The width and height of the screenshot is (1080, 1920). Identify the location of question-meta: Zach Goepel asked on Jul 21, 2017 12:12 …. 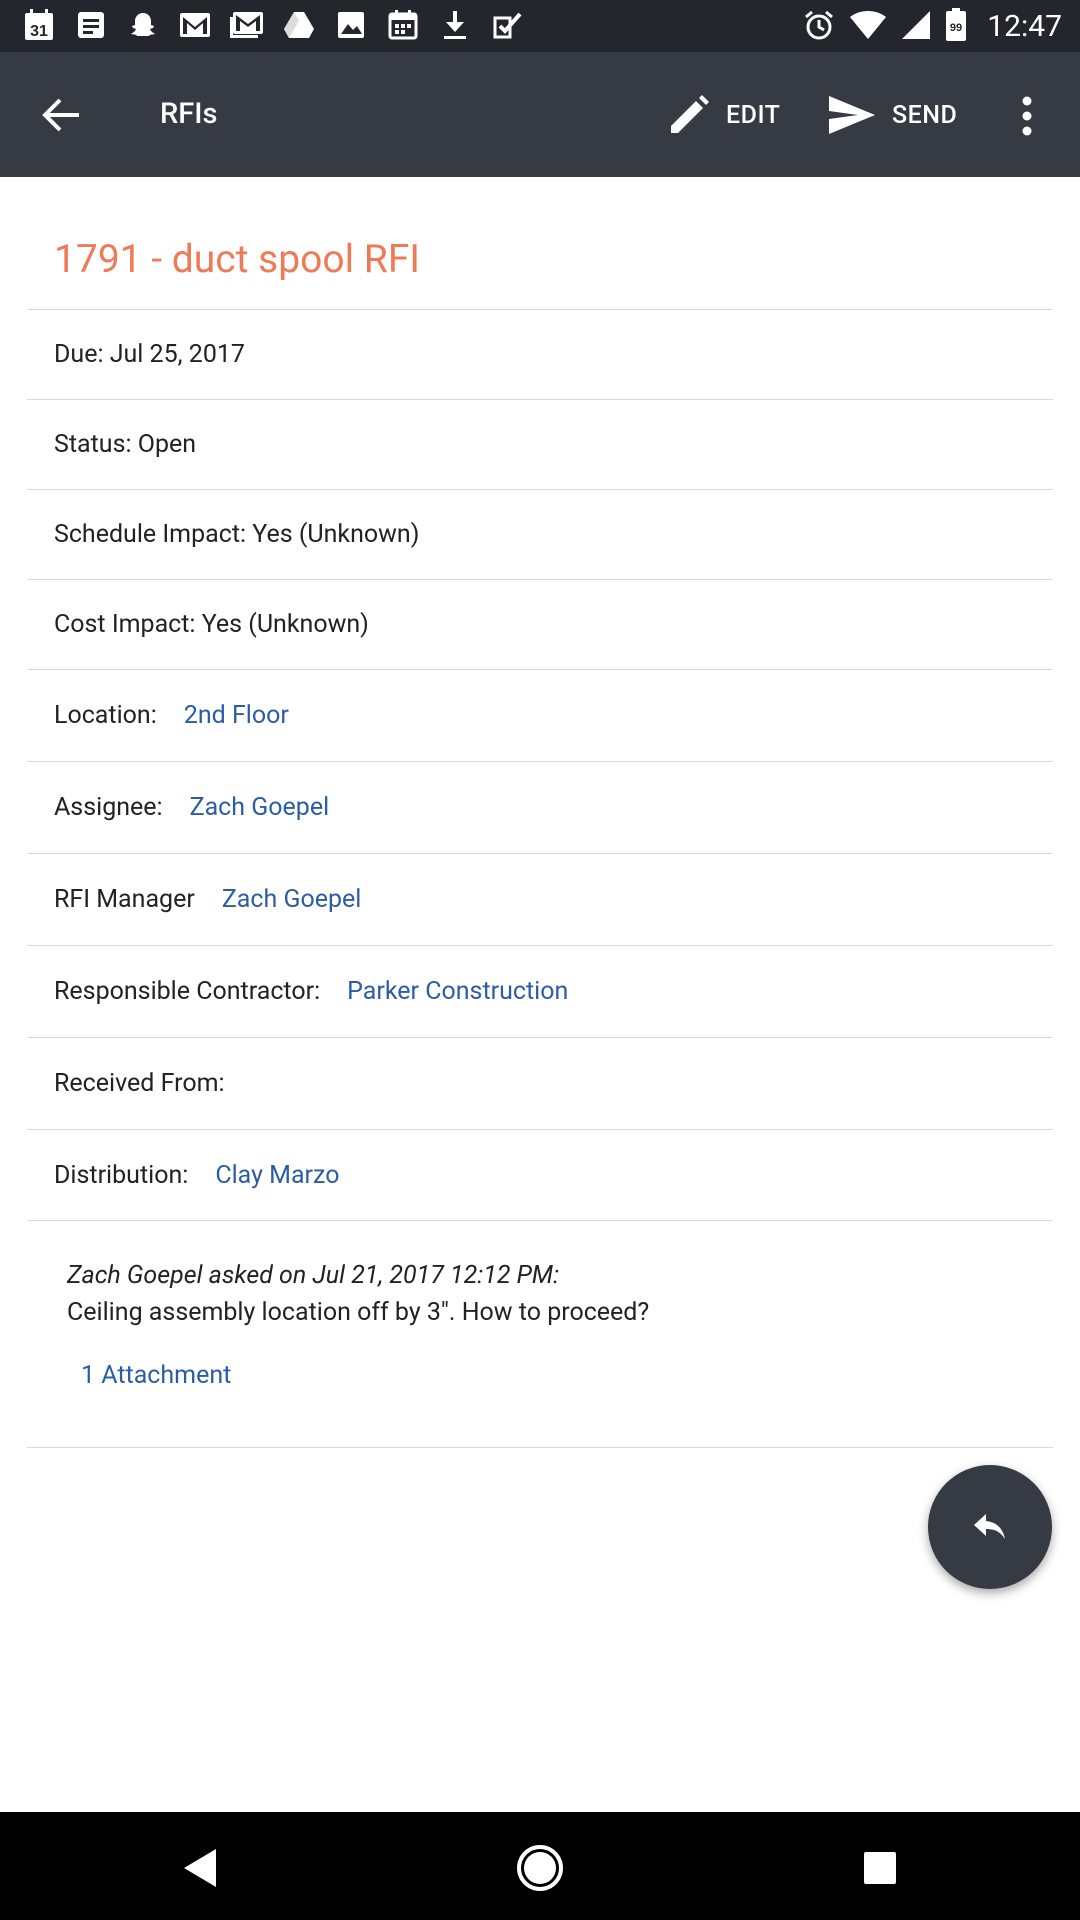
(313, 1275).